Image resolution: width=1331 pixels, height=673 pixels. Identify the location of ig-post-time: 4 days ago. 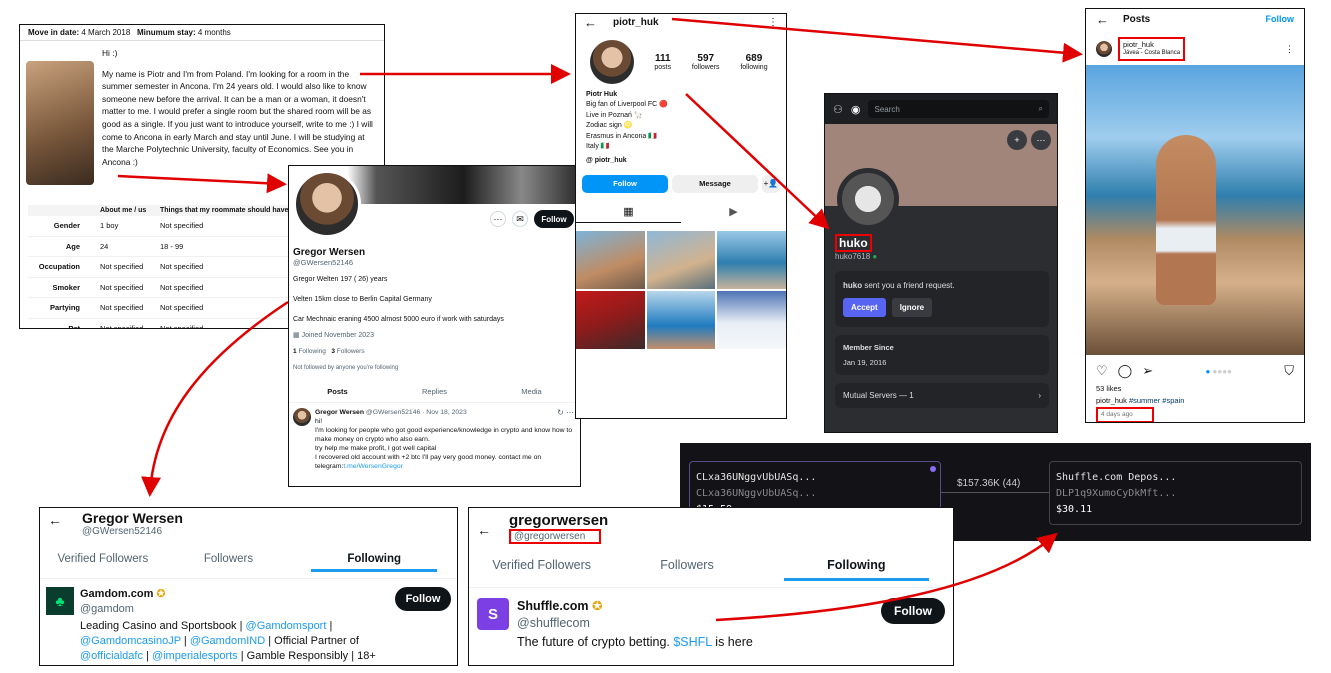
(1125, 414).